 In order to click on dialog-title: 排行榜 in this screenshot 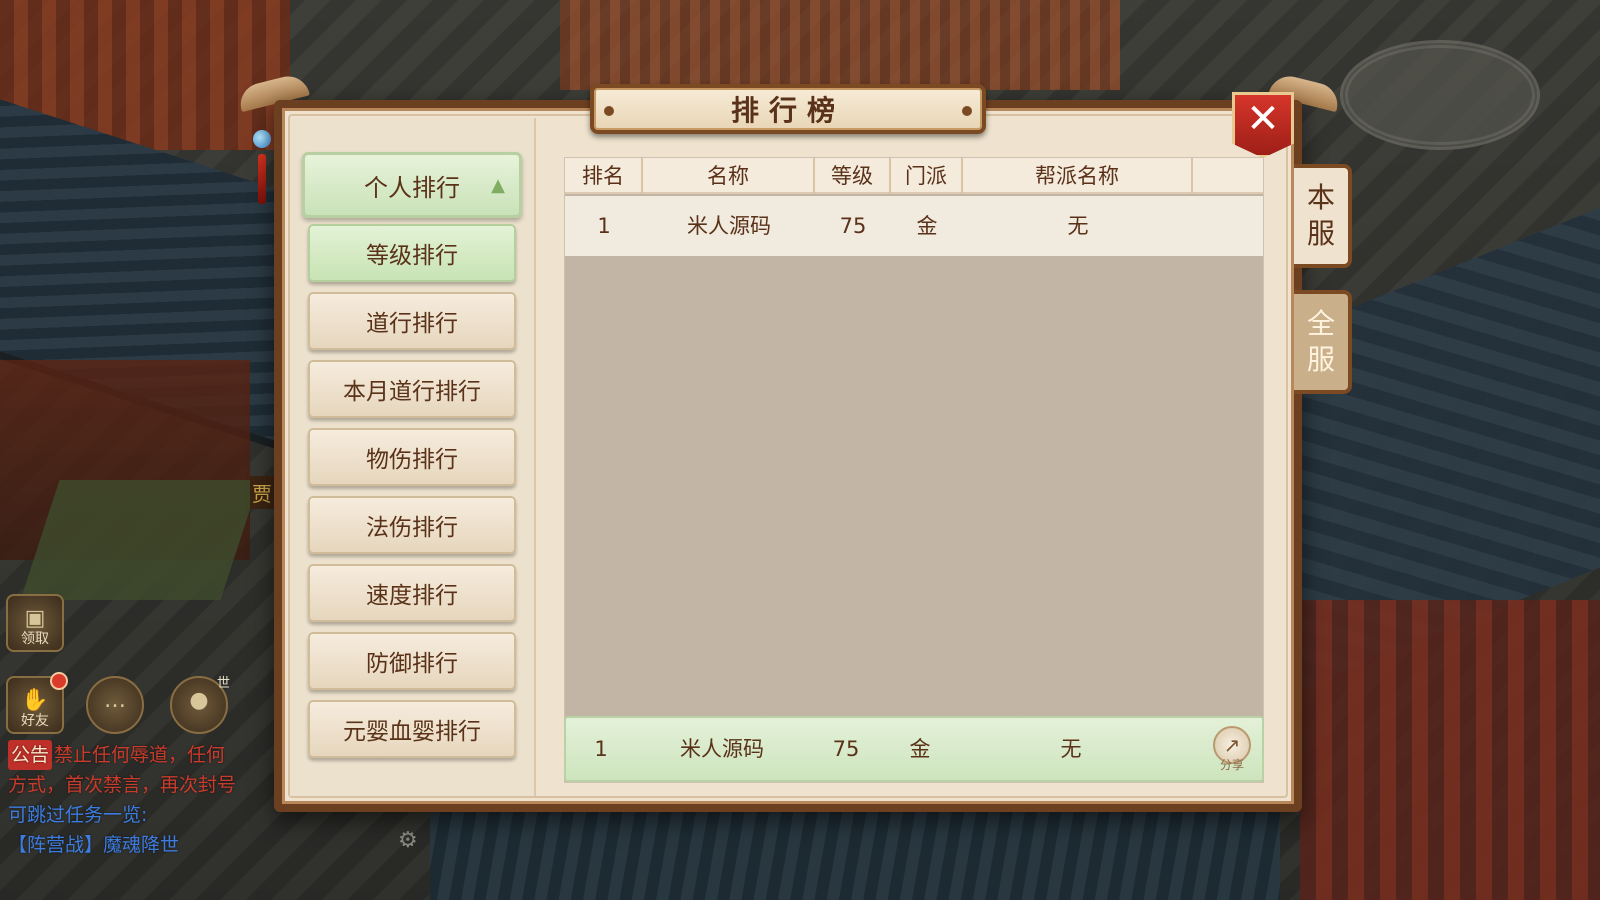, I will do `click(787, 110)`.